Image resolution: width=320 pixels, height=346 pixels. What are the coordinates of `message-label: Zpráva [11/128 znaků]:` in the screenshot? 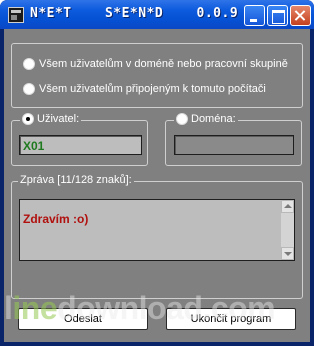 It's located at (76, 180).